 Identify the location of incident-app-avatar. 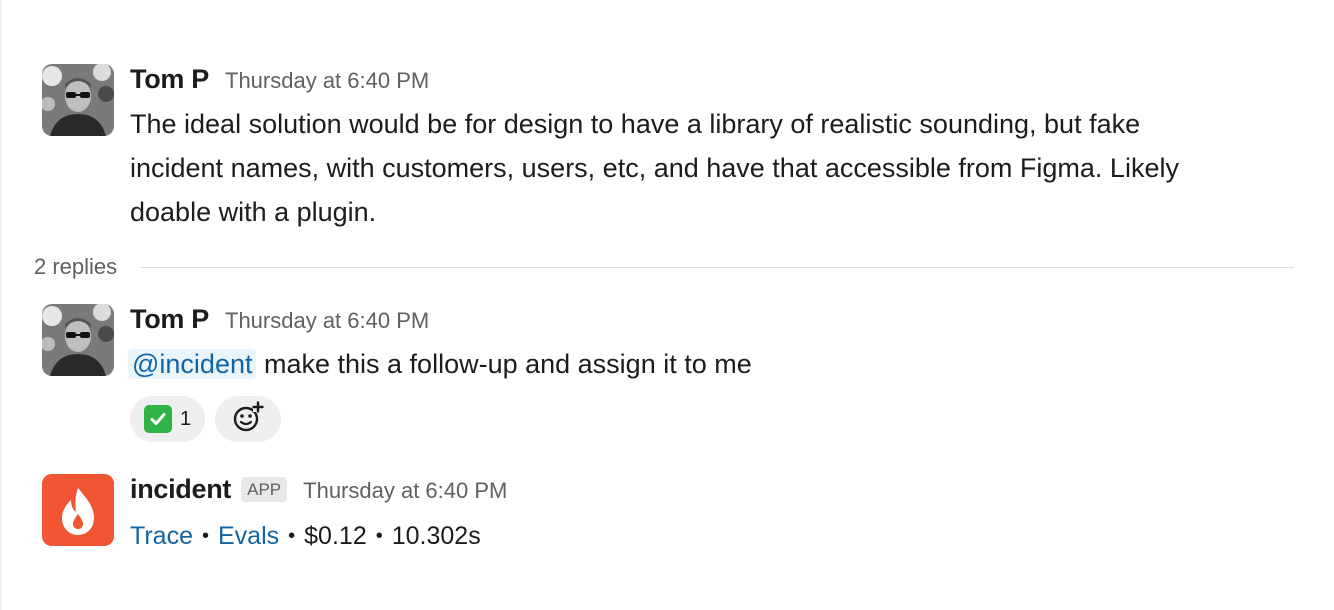
(78, 510).